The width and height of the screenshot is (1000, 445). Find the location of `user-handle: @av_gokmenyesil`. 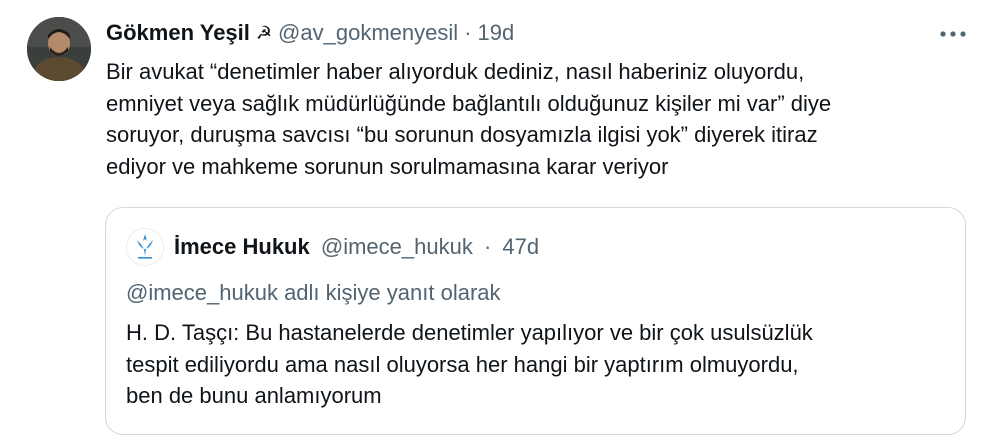

user-handle: @av_gokmenyesil is located at coordinates (368, 33).